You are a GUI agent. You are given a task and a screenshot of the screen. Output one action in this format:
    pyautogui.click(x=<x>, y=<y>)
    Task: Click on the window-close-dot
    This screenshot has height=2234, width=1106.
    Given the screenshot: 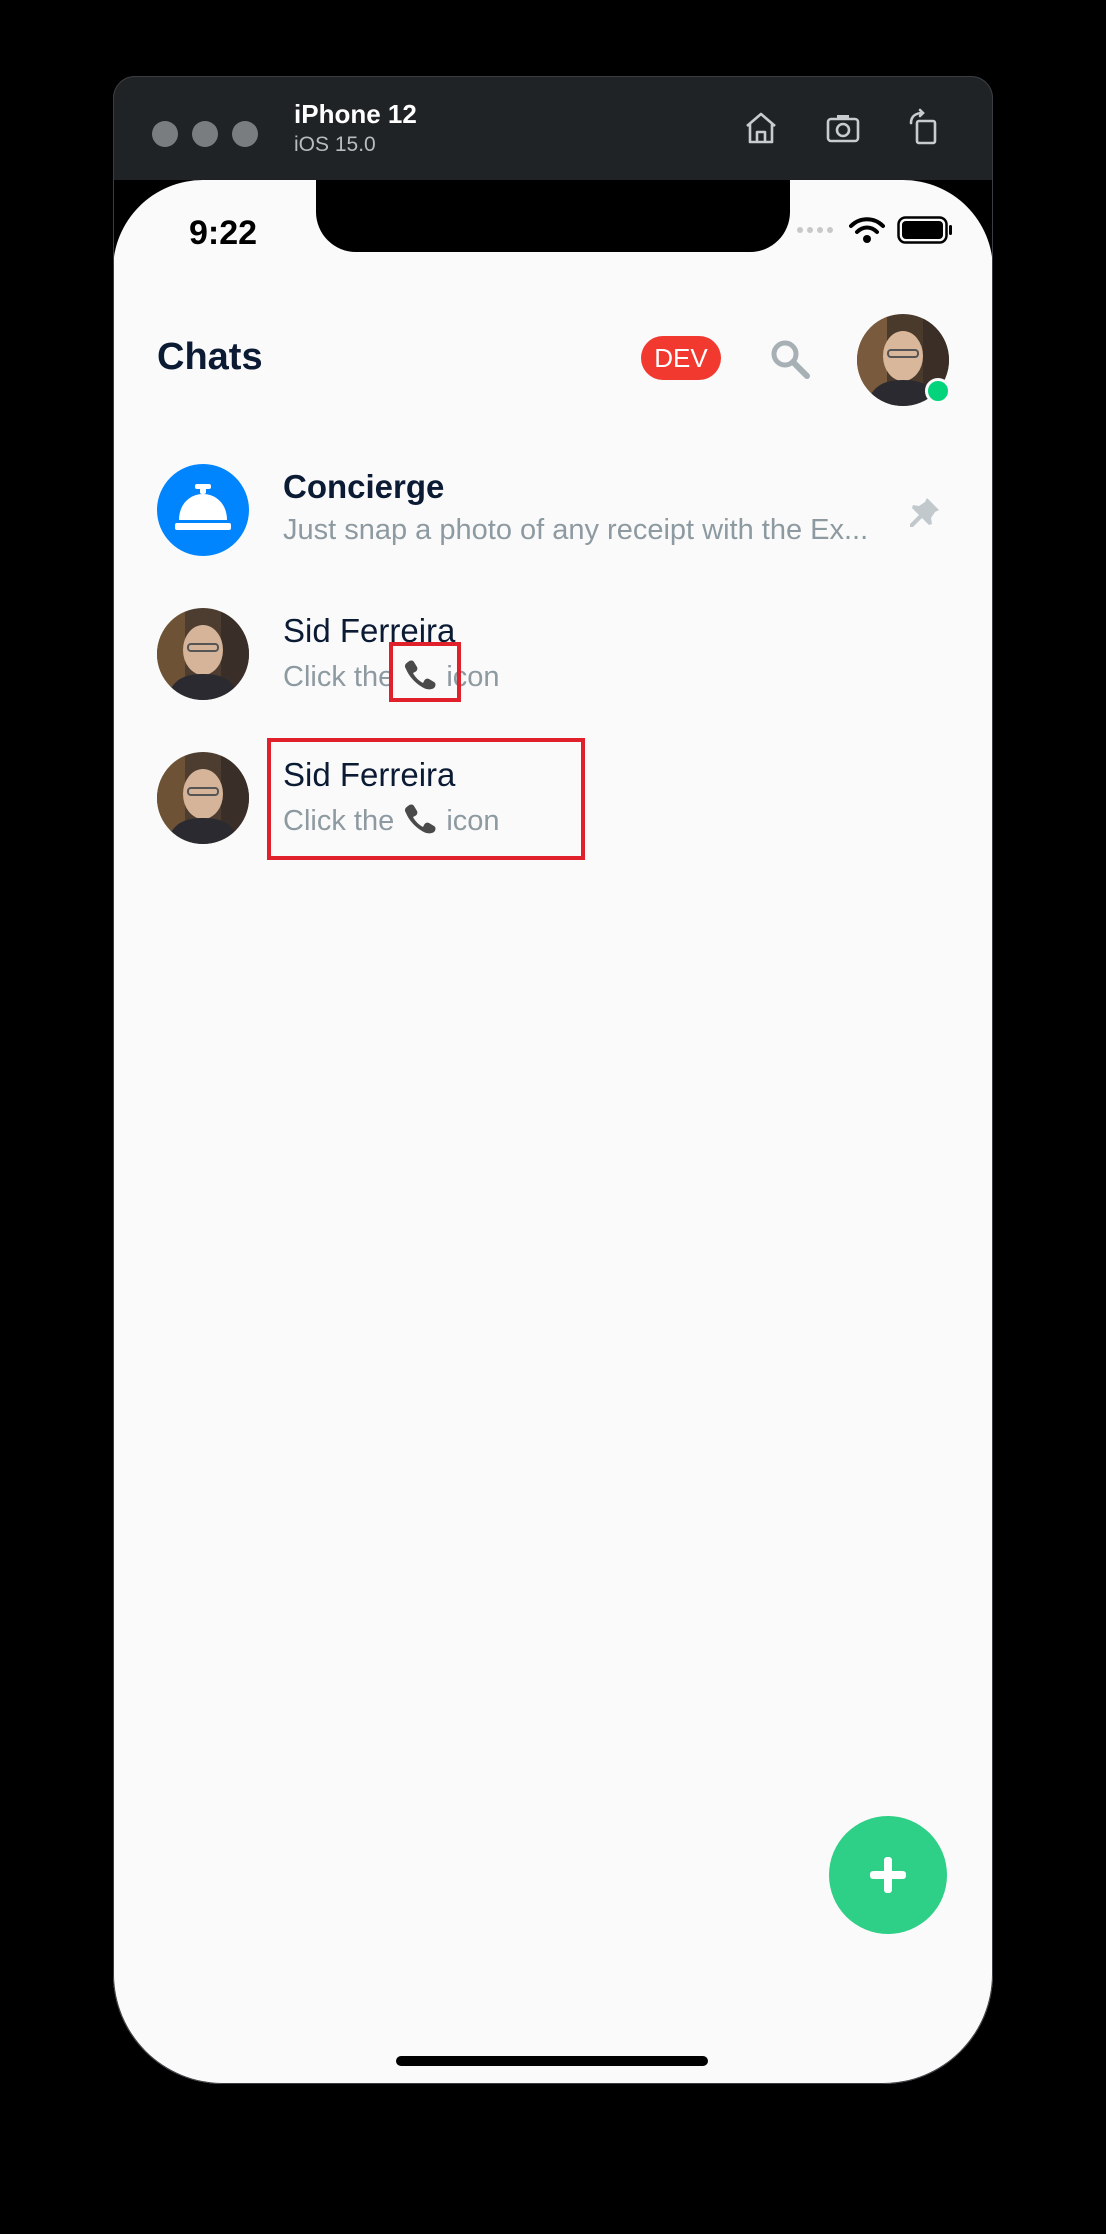 What is the action you would take?
    pyautogui.click(x=165, y=134)
    